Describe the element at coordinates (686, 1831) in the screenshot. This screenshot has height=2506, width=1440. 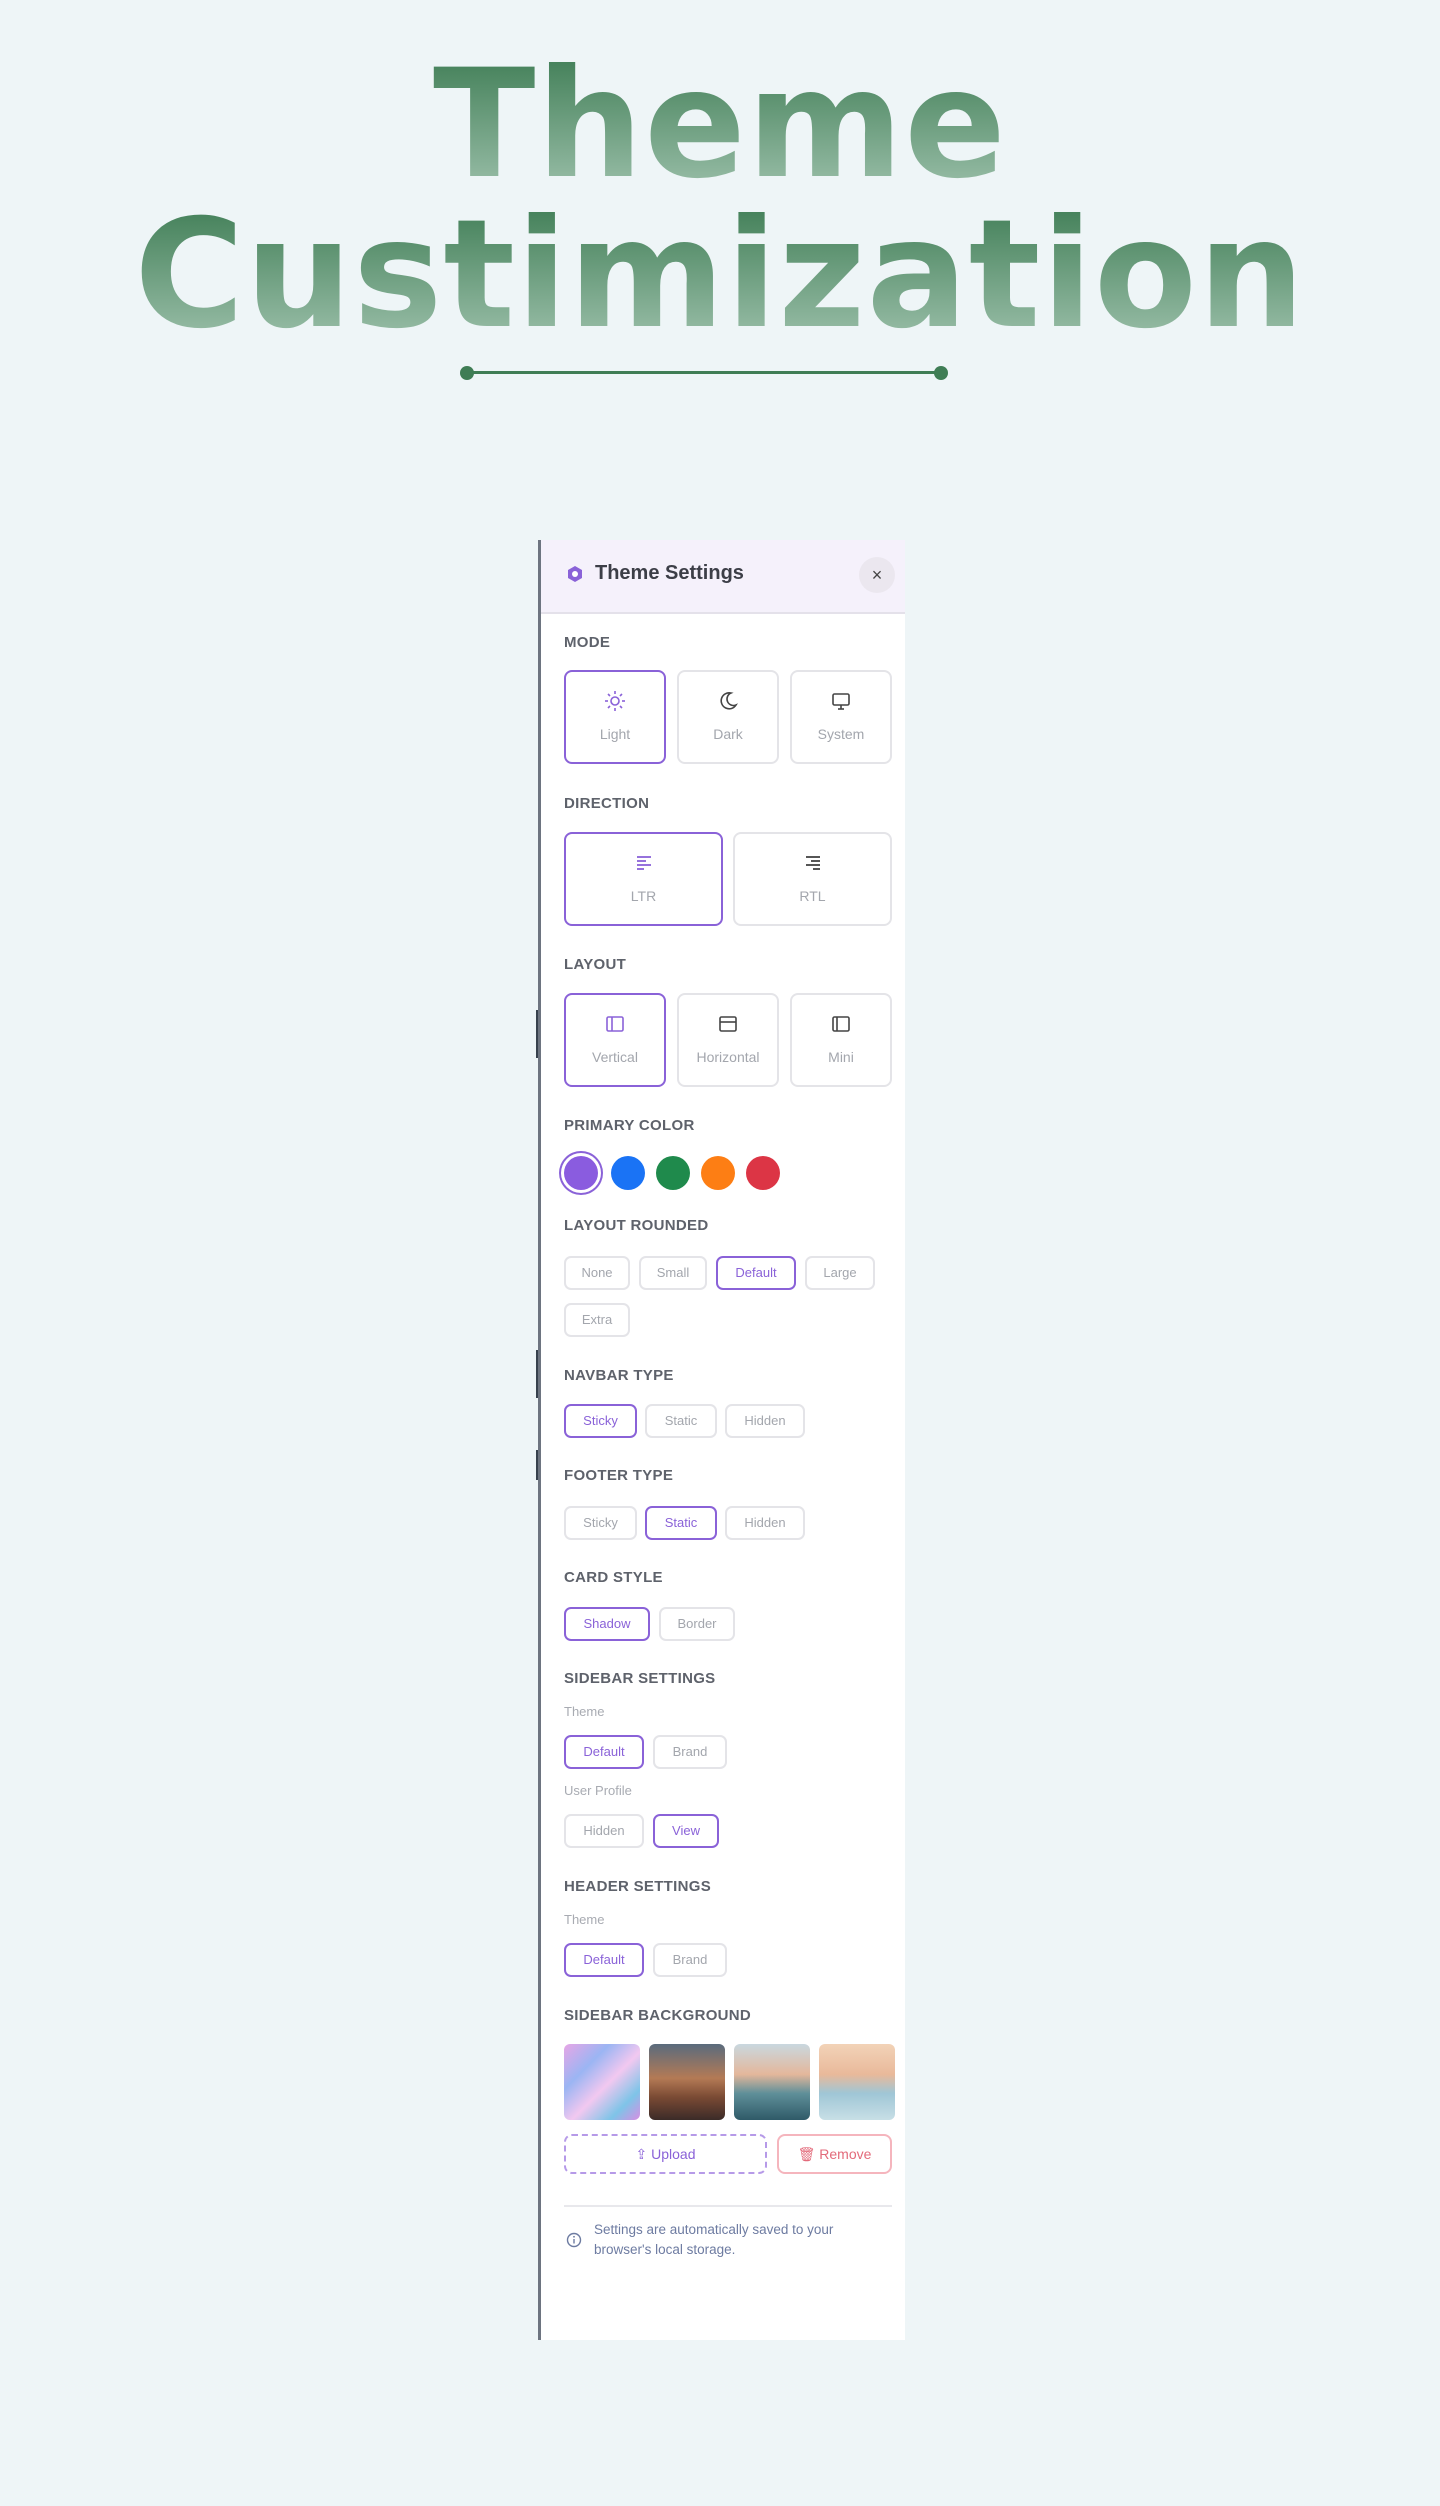
I see `sidebar-profile-view-chip: View` at that location.